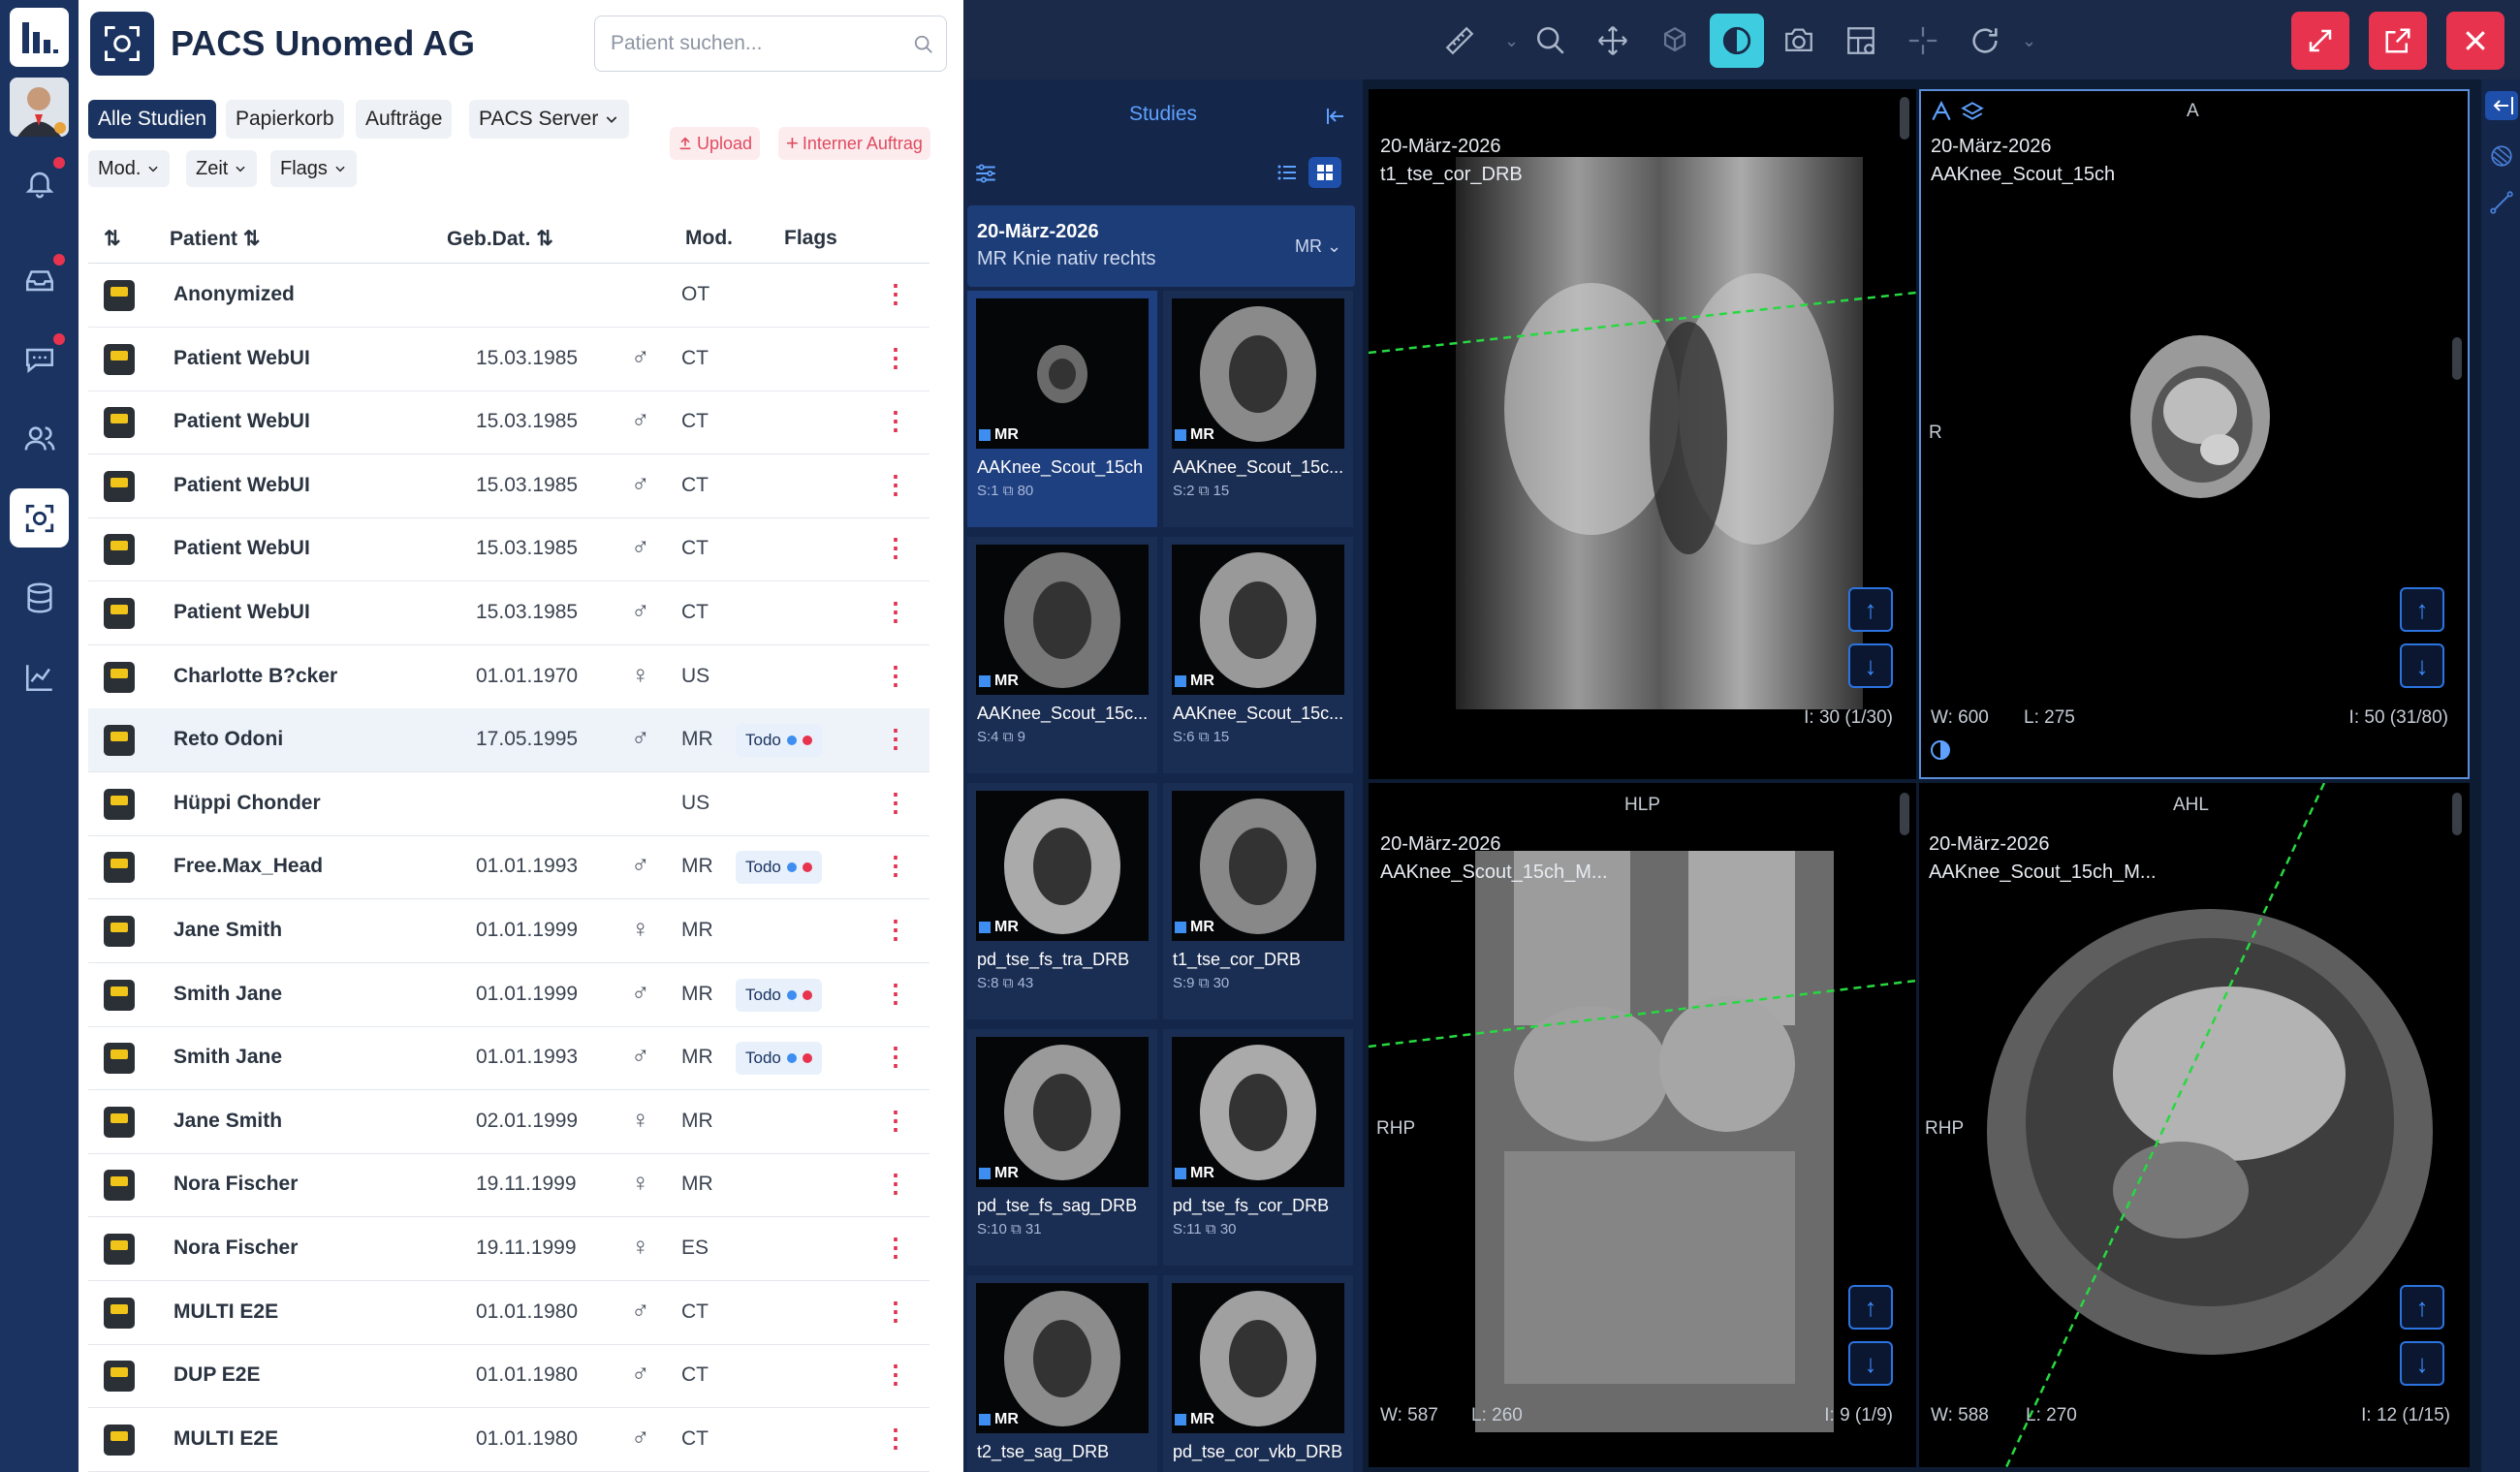 Image resolution: width=2520 pixels, height=1472 pixels. What do you see at coordinates (40, 438) in the screenshot?
I see `users-button` at bounding box center [40, 438].